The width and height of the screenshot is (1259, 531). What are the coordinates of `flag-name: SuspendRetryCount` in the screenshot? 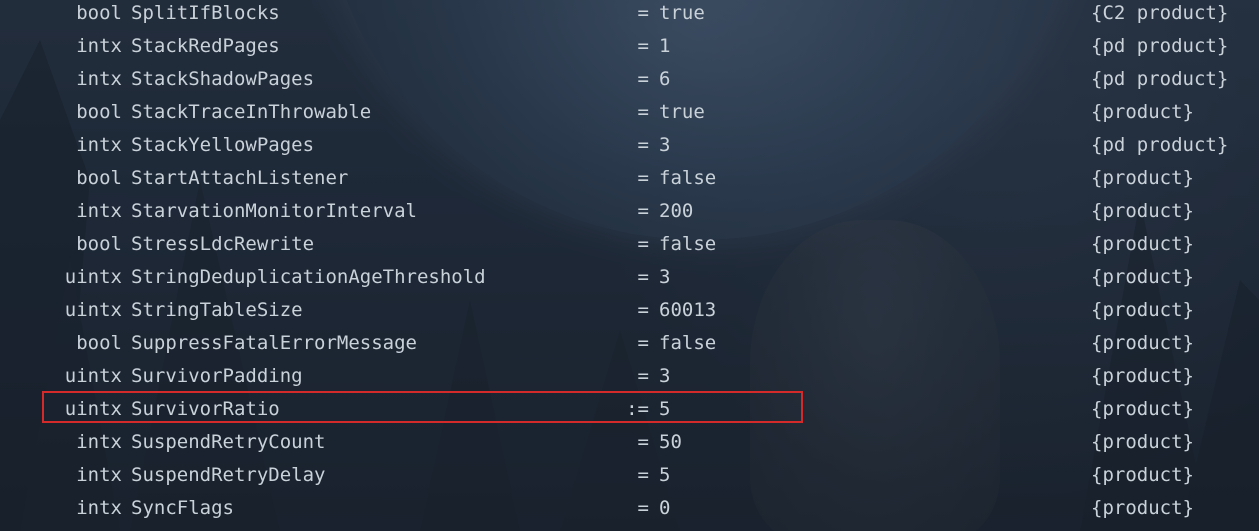 It's located at (228, 442).